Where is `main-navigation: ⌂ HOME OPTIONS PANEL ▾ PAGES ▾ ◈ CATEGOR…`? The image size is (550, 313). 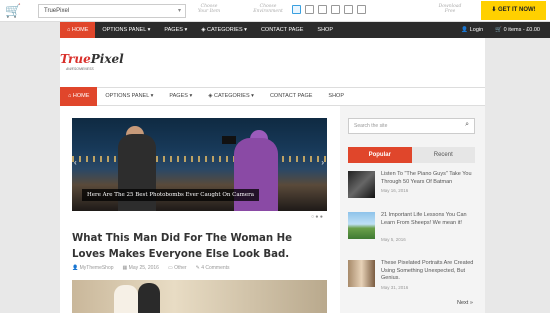 main-navigation: ⌂ HOME OPTIONS PANEL ▾ PAGES ▾ ◈ CATEGOR… is located at coordinates (272, 96).